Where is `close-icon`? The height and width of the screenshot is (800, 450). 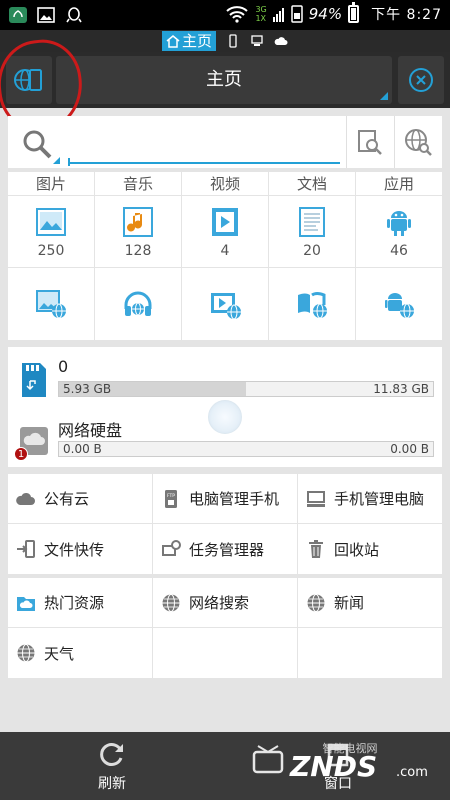 close-icon is located at coordinates (421, 80).